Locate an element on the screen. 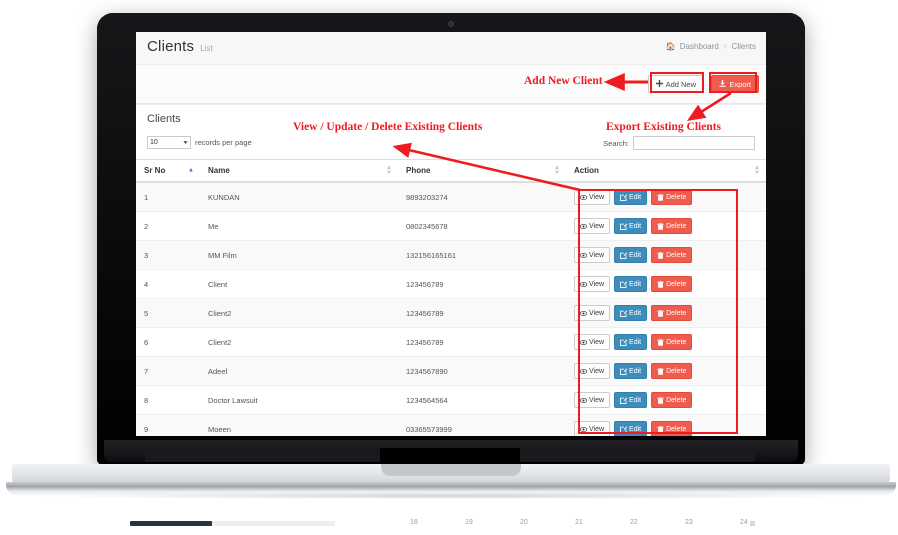  cell-srno: 1 is located at coordinates (168, 197).